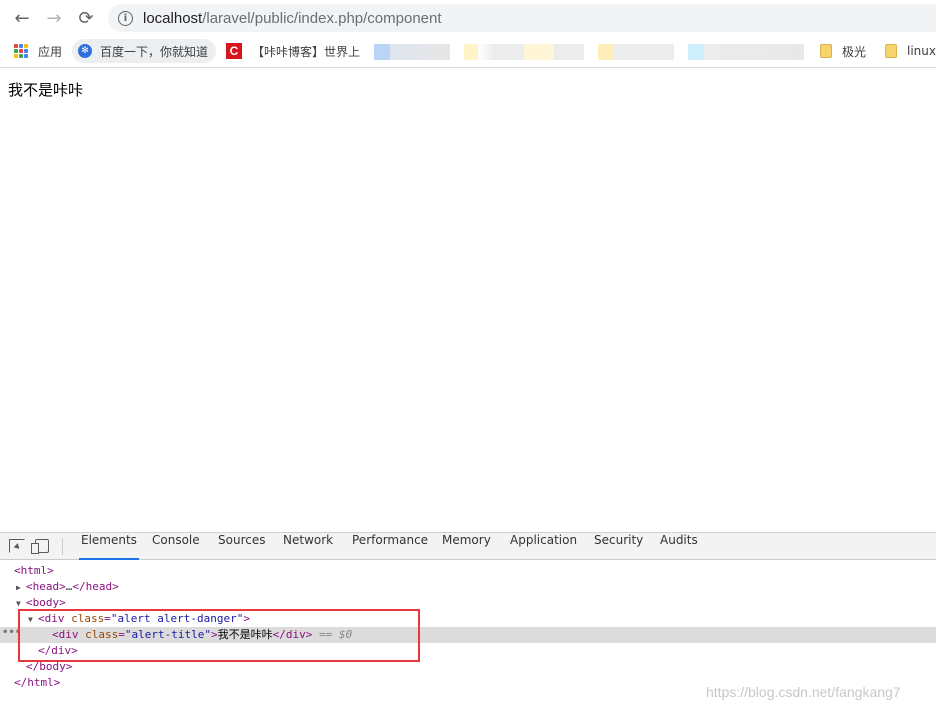  What do you see at coordinates (854, 51) in the screenshot?
I see `bookmark-folder-jiguang-label: 极光` at bounding box center [854, 51].